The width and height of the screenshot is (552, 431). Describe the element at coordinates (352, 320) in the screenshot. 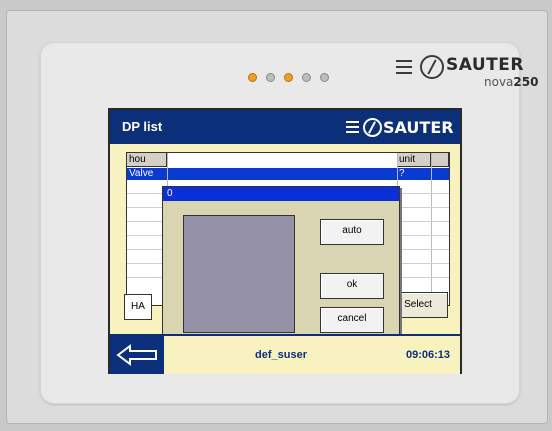

I see `cancel-button: cancel` at that location.